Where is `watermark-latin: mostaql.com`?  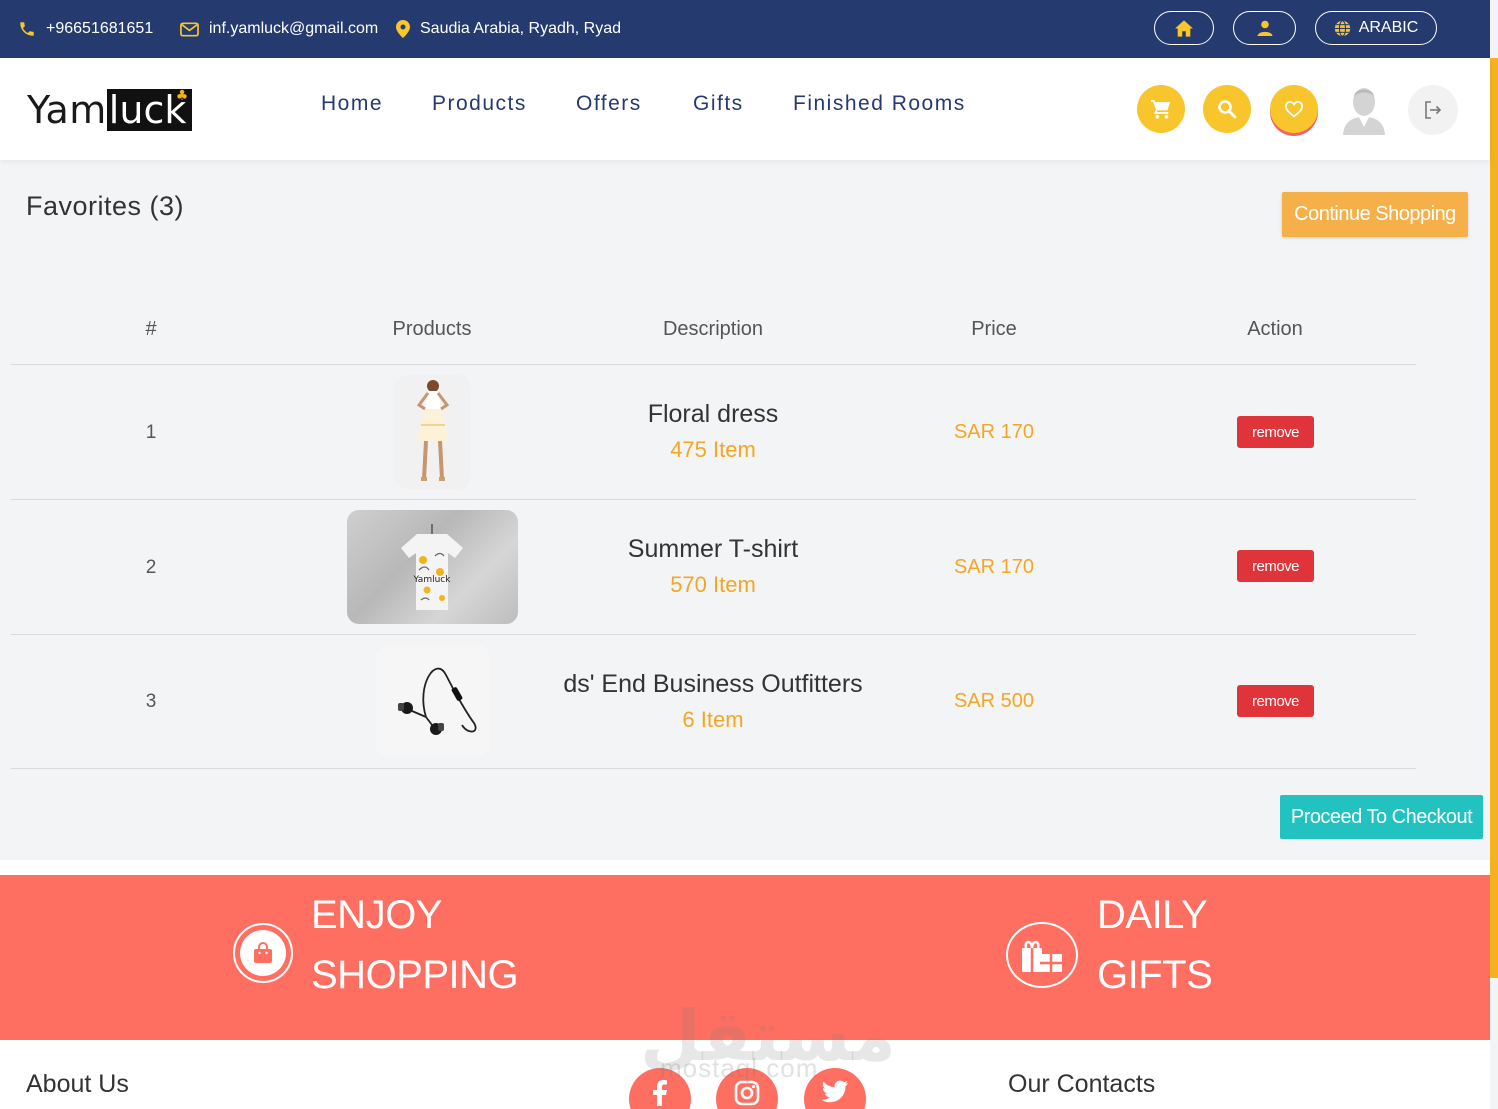 watermark-latin: mostaql.com is located at coordinates (739, 1068).